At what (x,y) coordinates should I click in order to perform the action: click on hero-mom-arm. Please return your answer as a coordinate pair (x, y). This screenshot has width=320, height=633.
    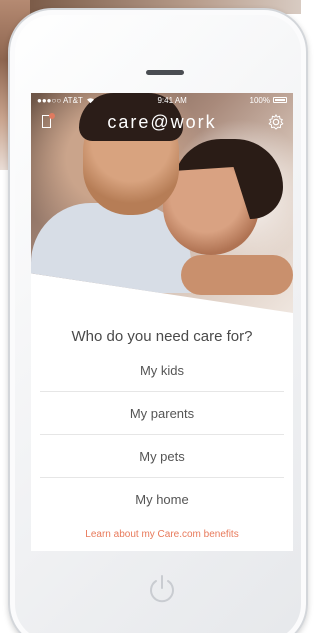
    Looking at the image, I should click on (237, 275).